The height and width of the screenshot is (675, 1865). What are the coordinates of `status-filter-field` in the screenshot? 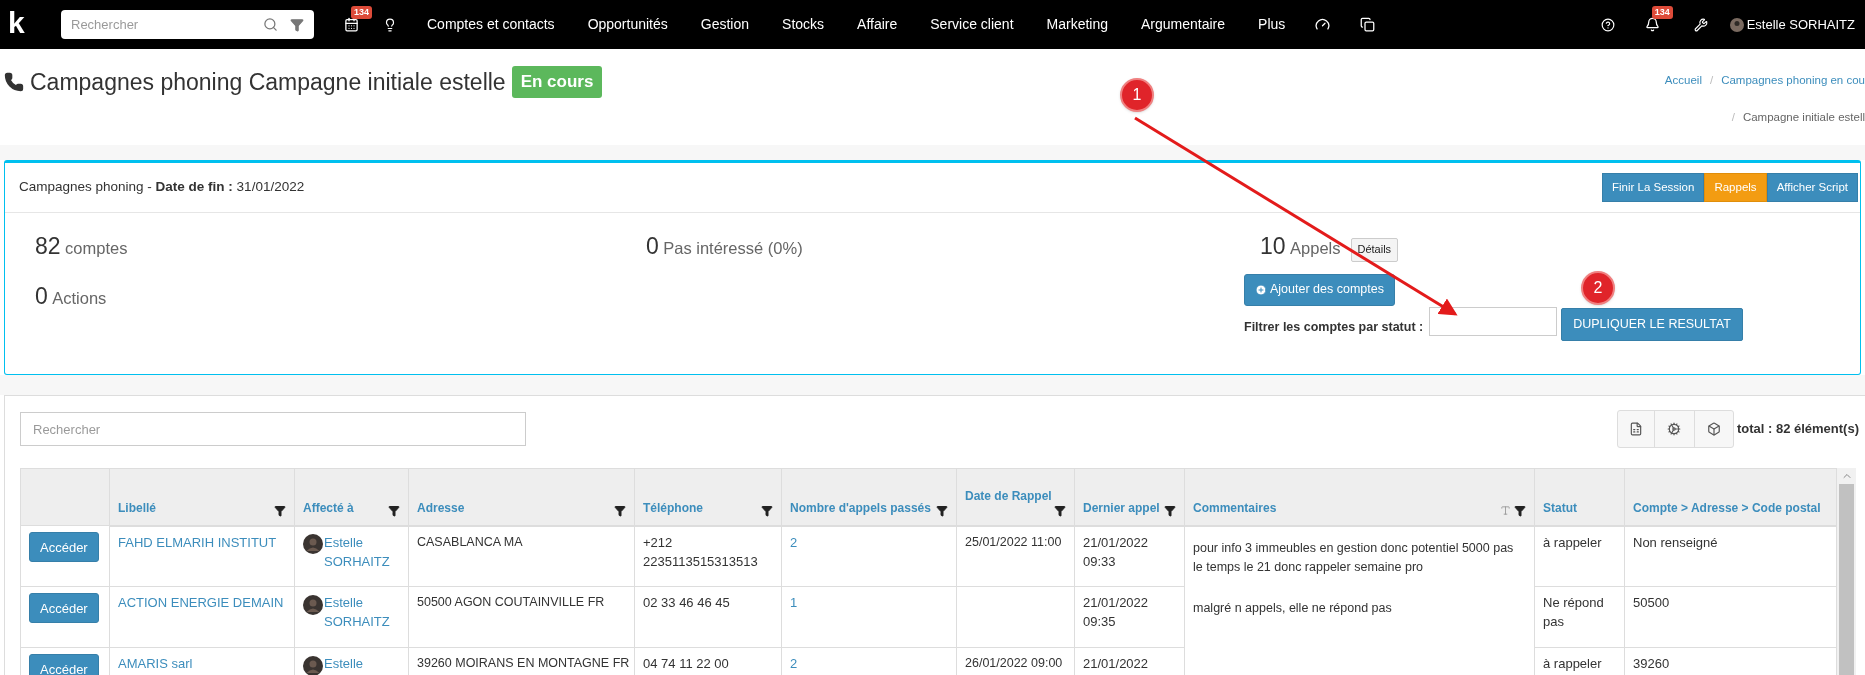 It's located at (1493, 321).